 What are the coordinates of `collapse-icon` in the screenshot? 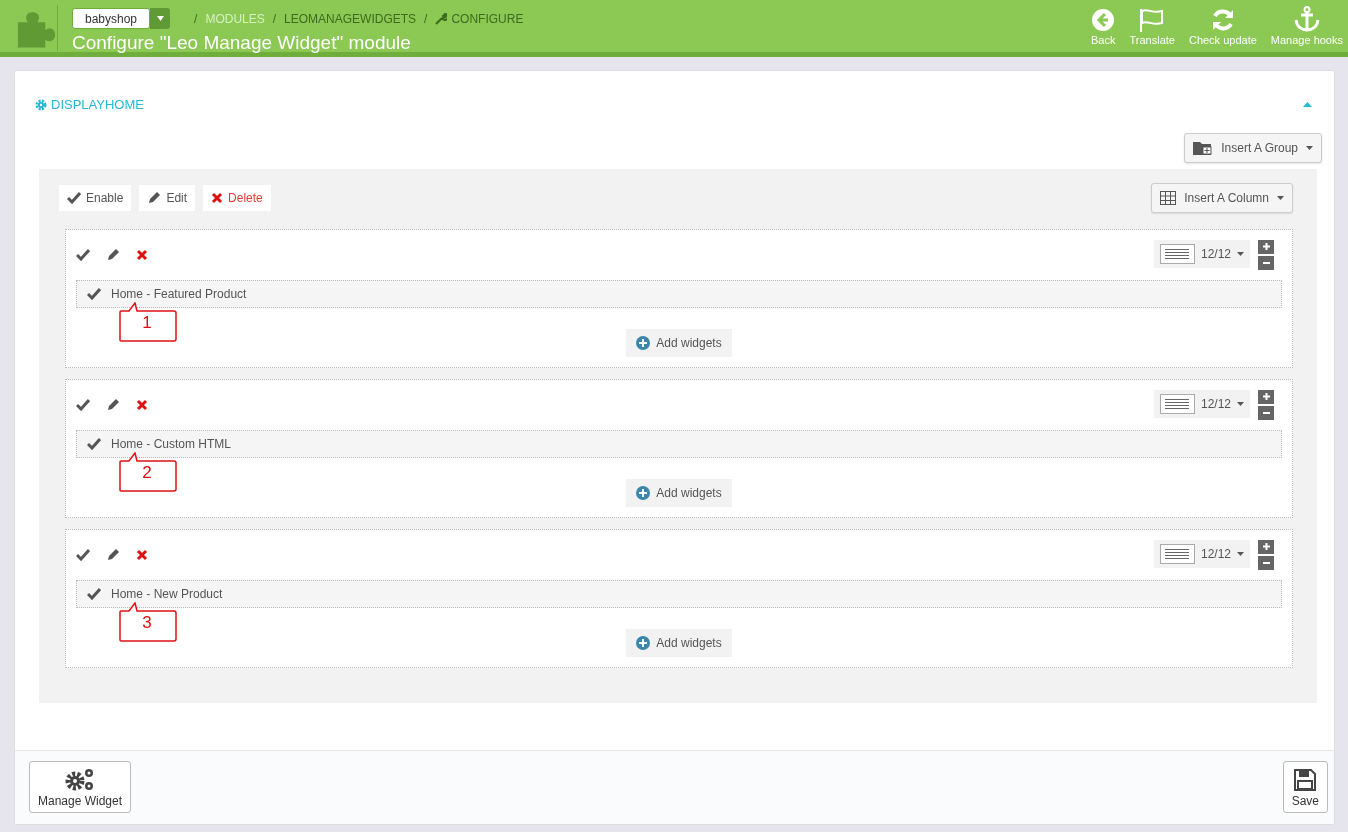 It's located at (1307, 105).